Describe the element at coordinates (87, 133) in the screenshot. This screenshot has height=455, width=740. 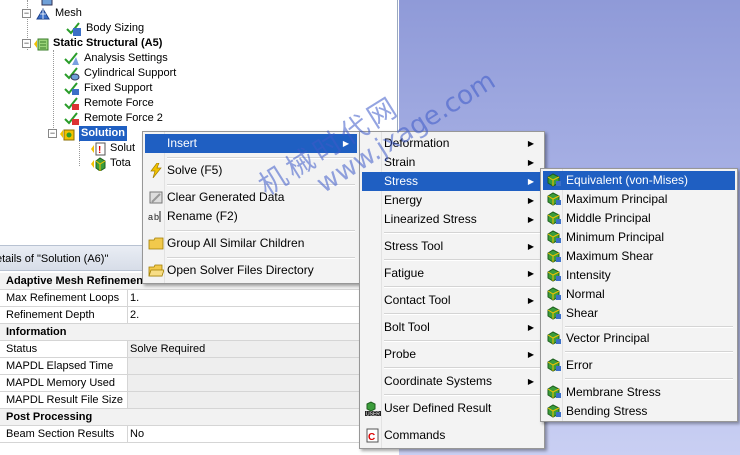
I see `tree-item-solution: − Solution` at that location.